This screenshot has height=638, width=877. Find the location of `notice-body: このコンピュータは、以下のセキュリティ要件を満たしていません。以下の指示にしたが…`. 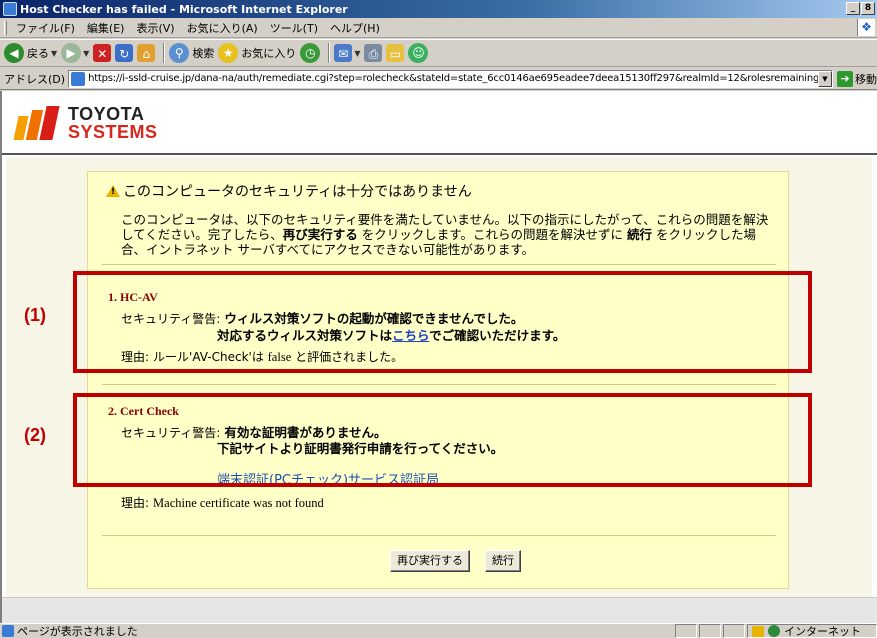

notice-body: このコンピュータは、以下のセキュリティ要件を満たしていません。以下の指示にしたが… is located at coordinates (445, 234).